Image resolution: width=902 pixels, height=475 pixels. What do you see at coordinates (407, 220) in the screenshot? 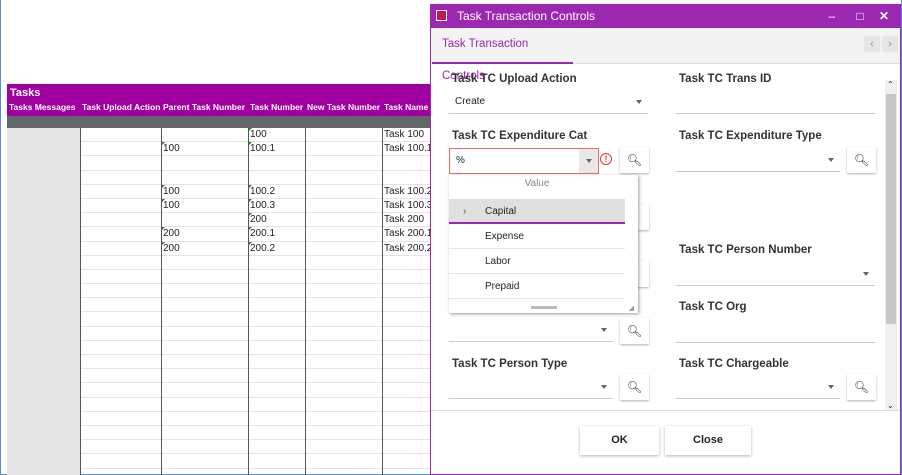
I see `table-cell: Task 200` at bounding box center [407, 220].